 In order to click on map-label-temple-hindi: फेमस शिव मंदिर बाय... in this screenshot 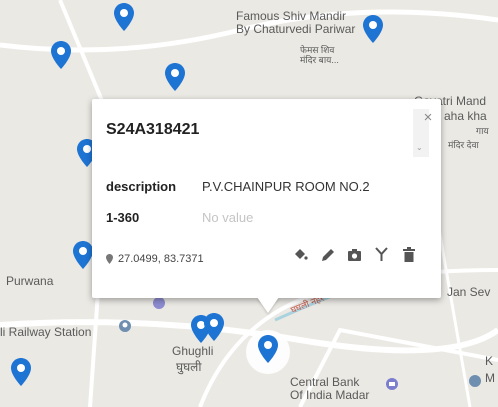, I will do `click(319, 55)`.